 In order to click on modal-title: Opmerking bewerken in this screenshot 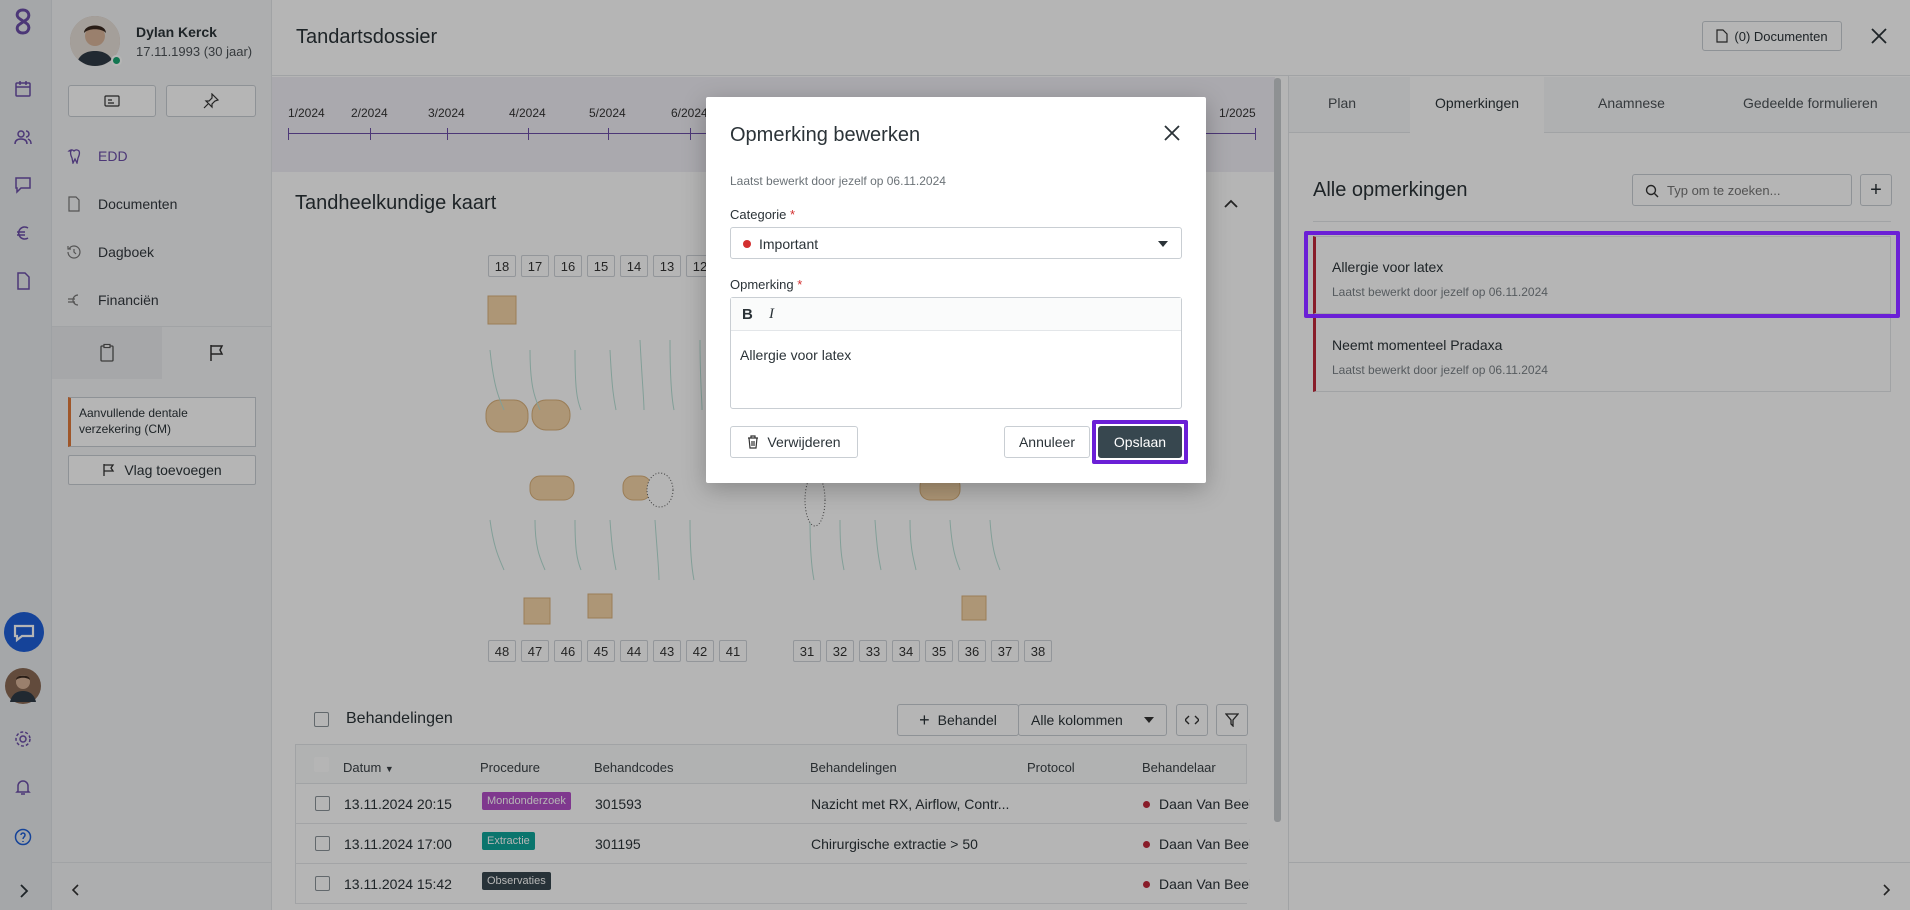, I will do `click(825, 135)`.